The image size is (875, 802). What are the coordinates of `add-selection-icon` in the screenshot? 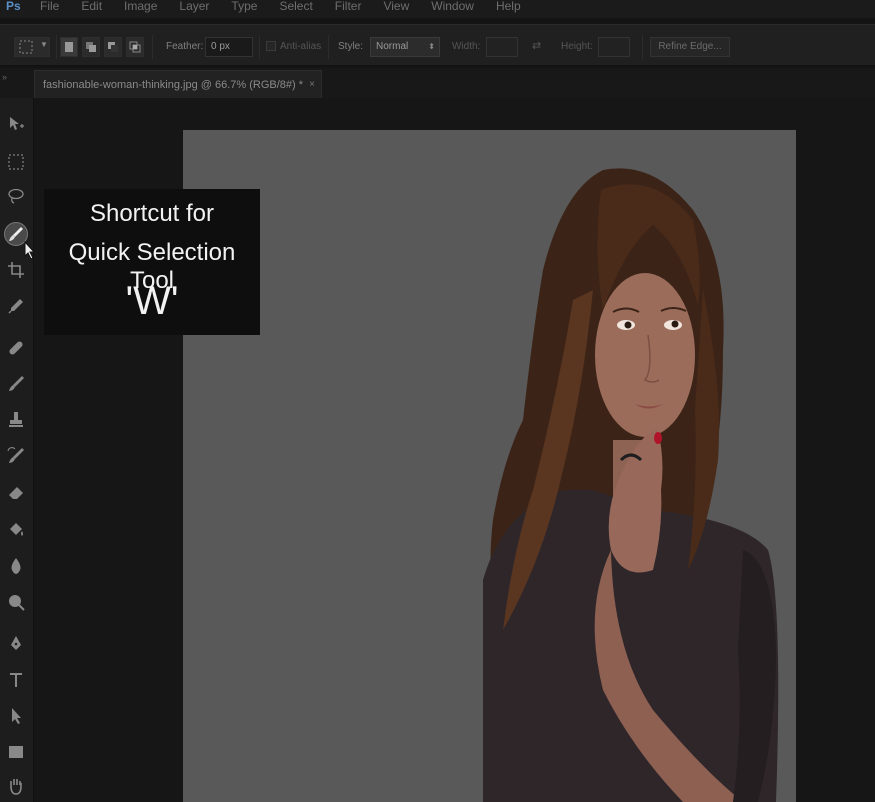 It's located at (91, 47).